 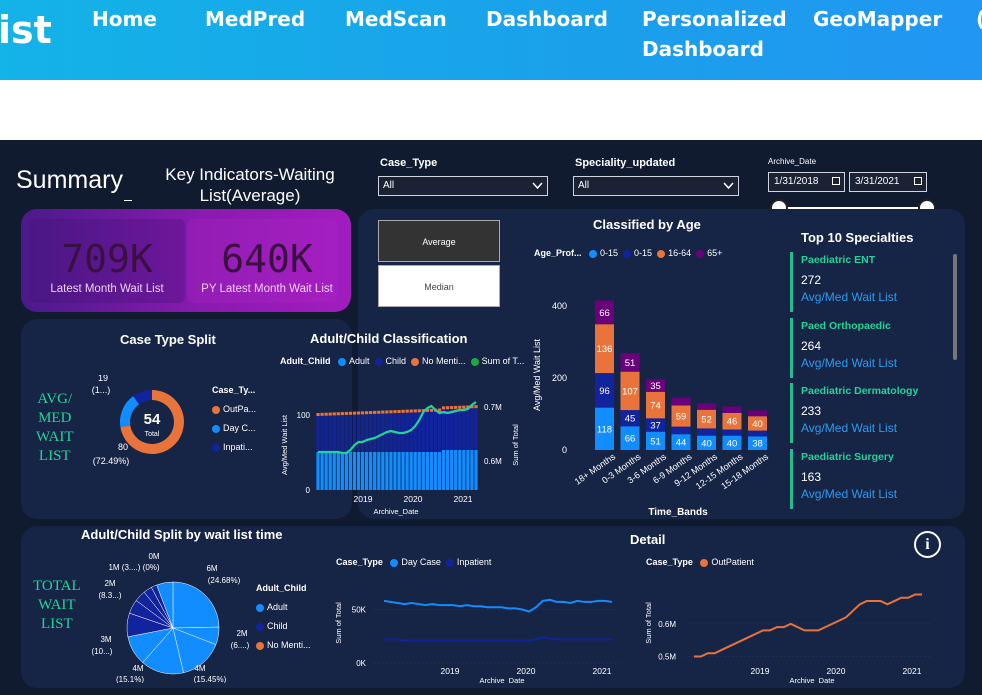 What do you see at coordinates (498, 605) in the screenshot?
I see `detail1-series-line` at bounding box center [498, 605].